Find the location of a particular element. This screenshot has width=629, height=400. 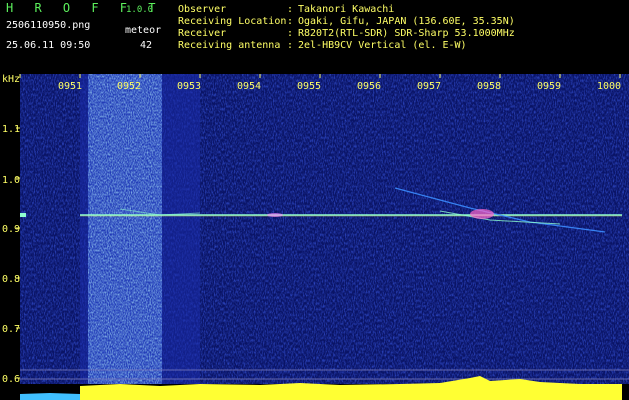

y-tick-0-8: 0.8 is located at coordinates (11, 279).